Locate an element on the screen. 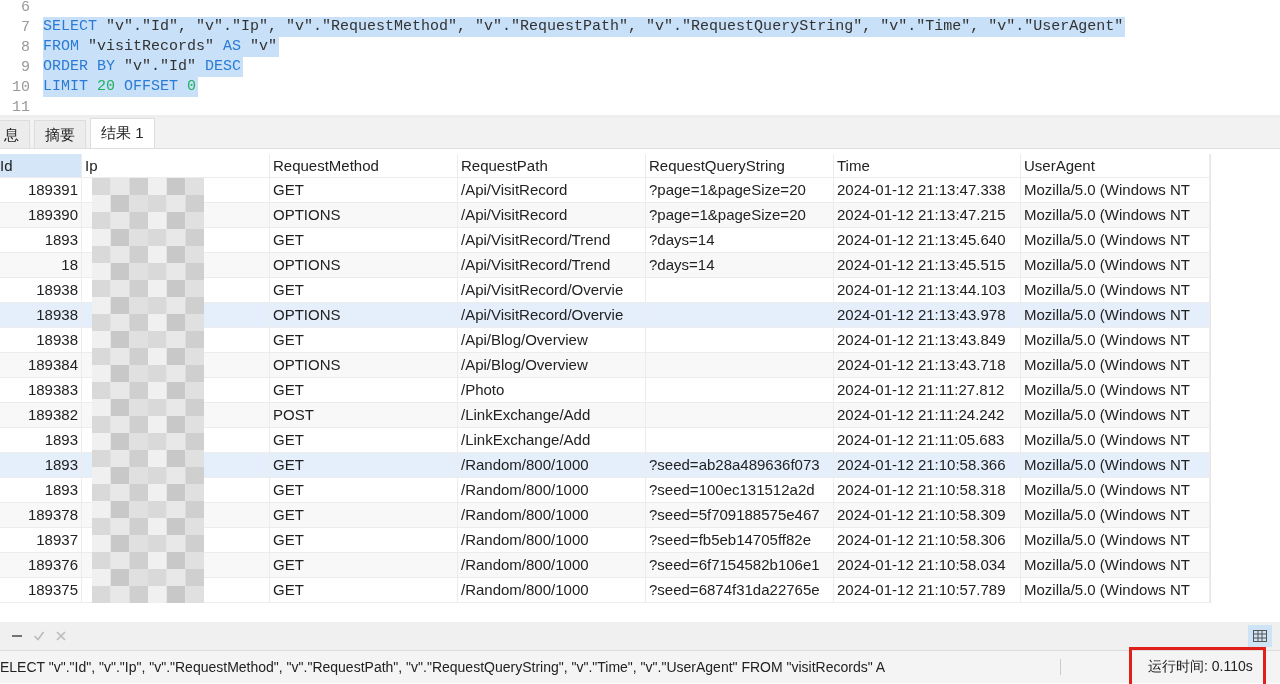 The height and width of the screenshot is (684, 1280). line-number: 11 is located at coordinates (21, 106).